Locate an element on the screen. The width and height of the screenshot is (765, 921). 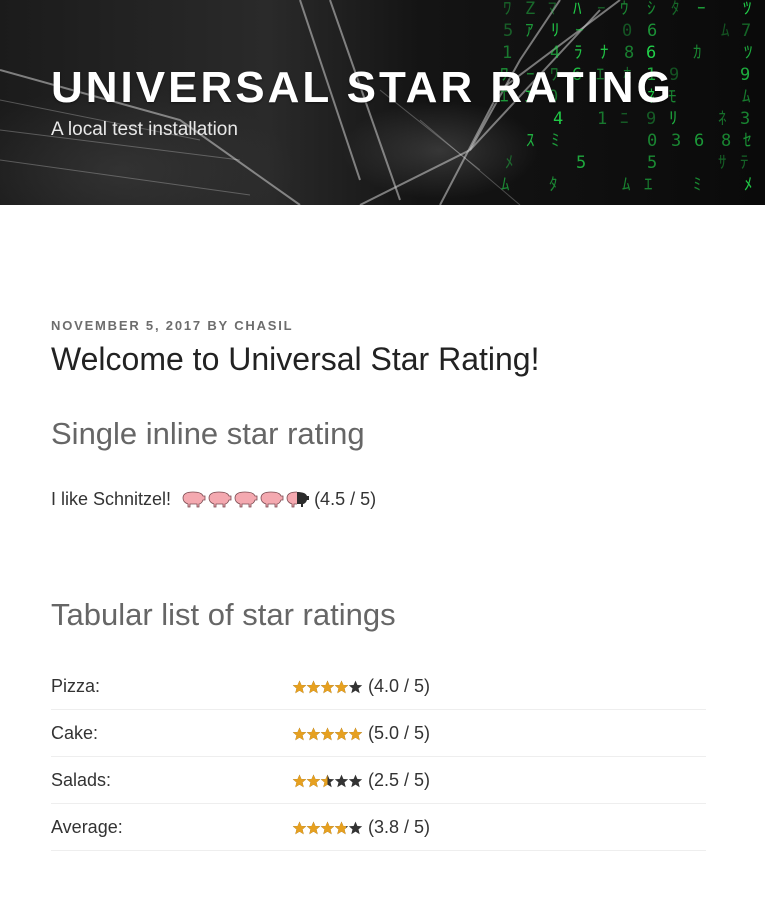
post-meta: NOVEMBER 5, 2017 BY CHASIL is located at coordinates (172, 325).